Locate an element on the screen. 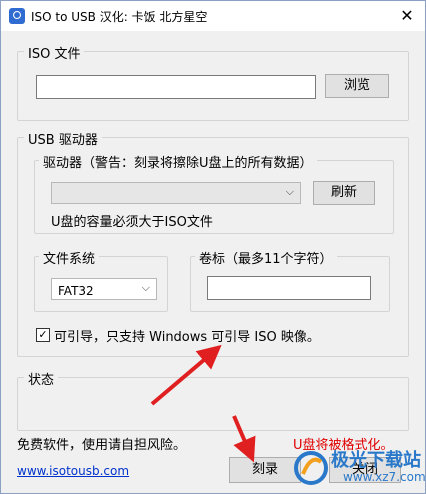 The width and height of the screenshot is (426, 494). drive-select: ⌵ is located at coordinates (176, 193).